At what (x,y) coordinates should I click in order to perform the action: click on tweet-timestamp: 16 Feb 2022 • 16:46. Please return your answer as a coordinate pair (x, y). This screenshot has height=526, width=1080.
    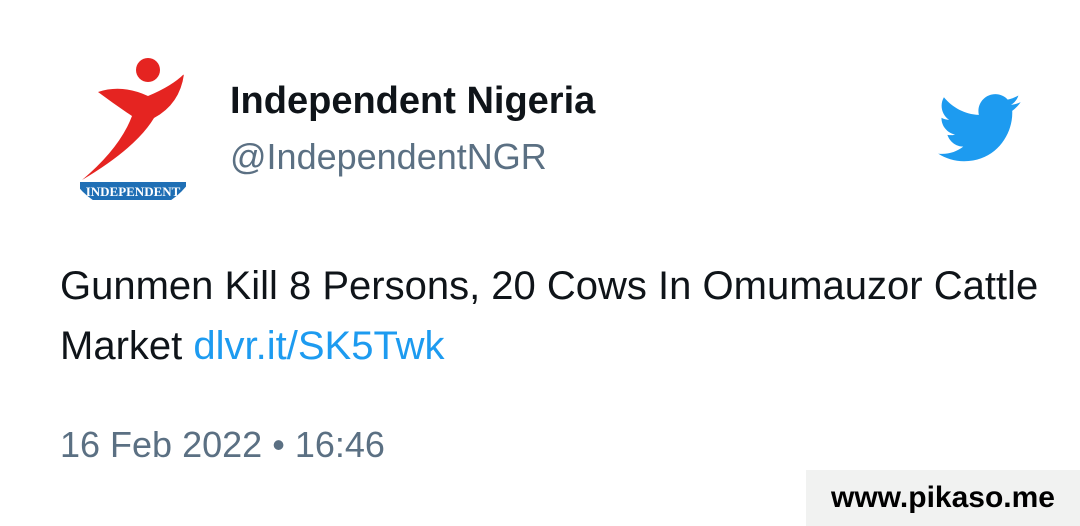
    Looking at the image, I should click on (222, 445).